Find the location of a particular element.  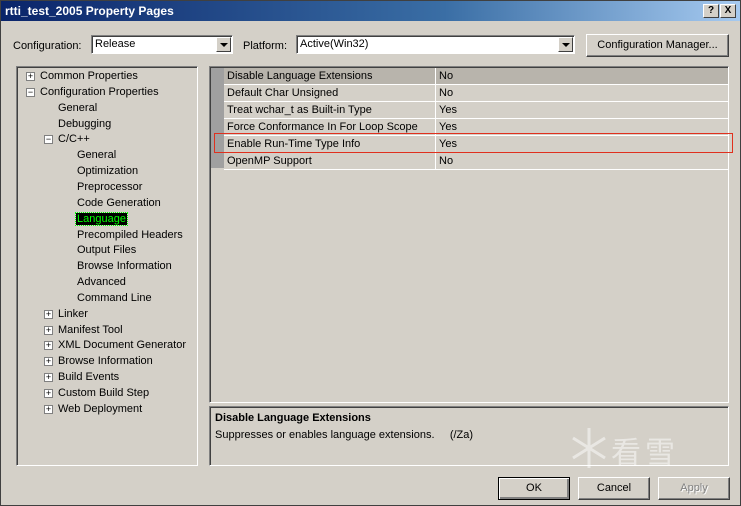

tree-item-label: Precompiled Headers is located at coordinates (130, 234).